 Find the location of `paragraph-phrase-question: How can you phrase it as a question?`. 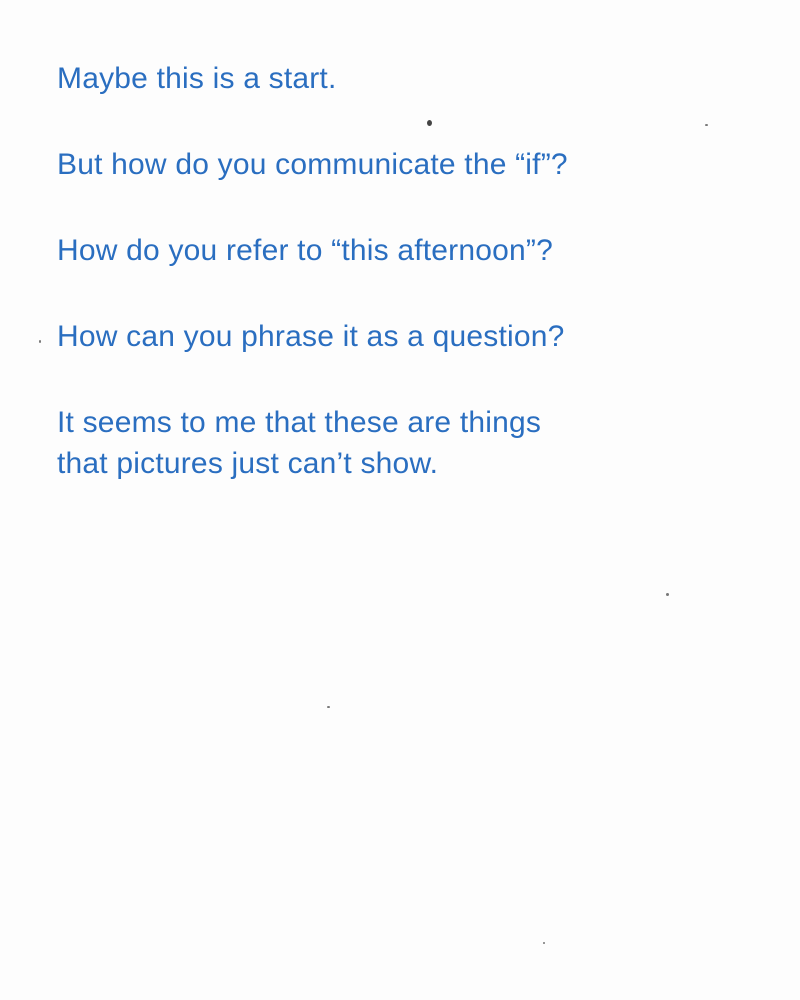

paragraph-phrase-question: How can you phrase it as a question? is located at coordinates (311, 336).